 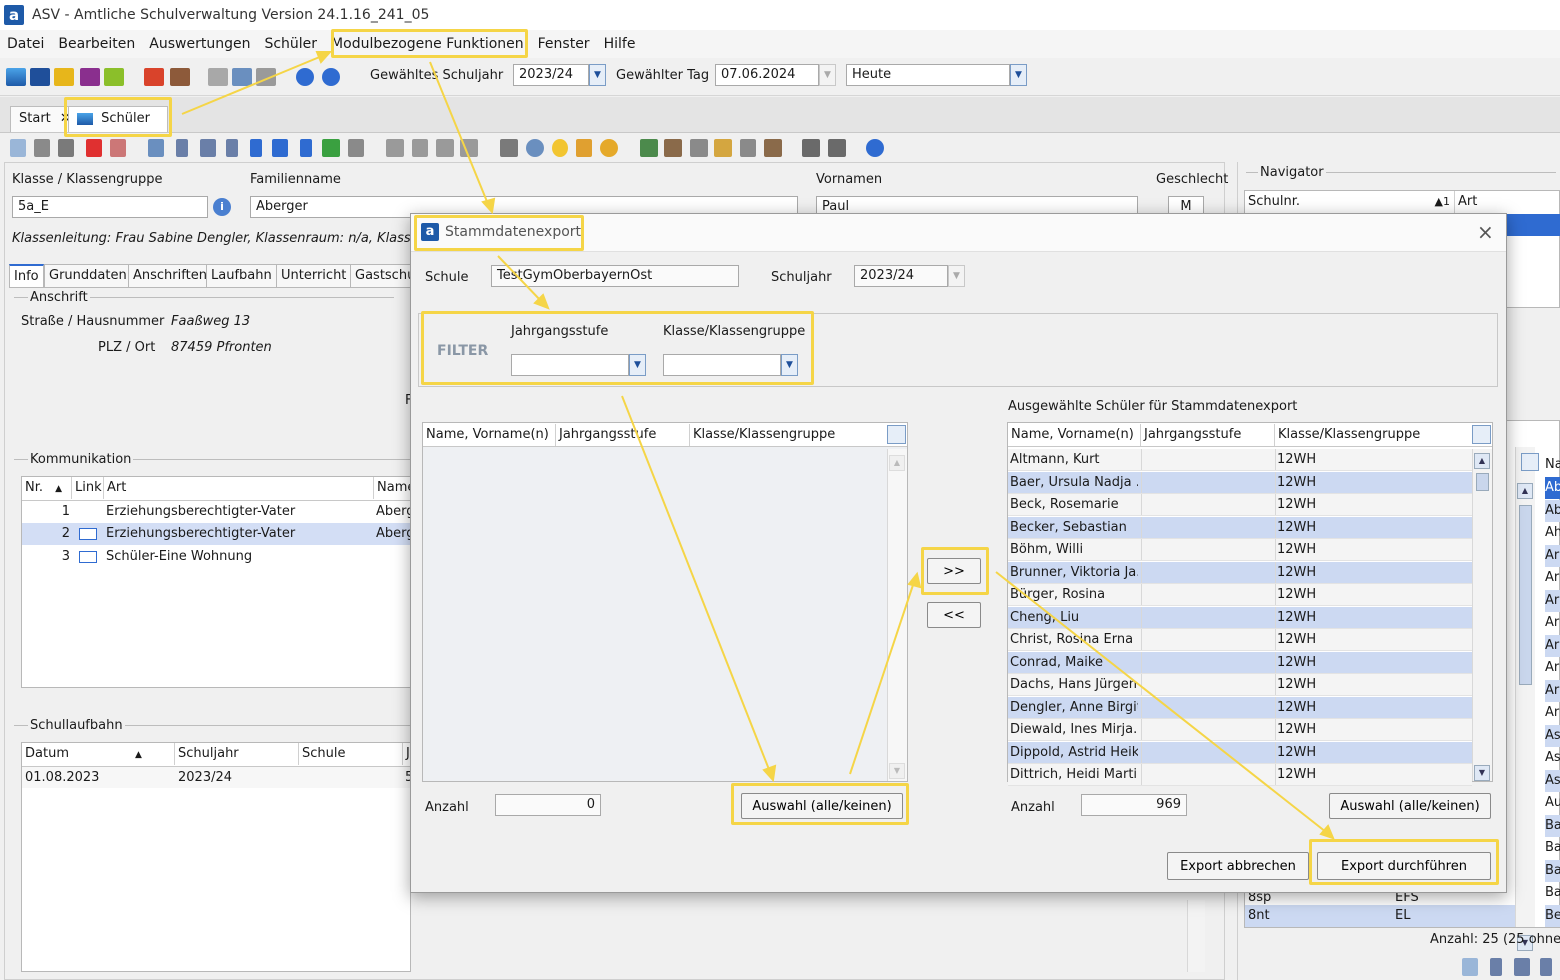 What do you see at coordinates (723, 148) in the screenshot?
I see `folder-icon` at bounding box center [723, 148].